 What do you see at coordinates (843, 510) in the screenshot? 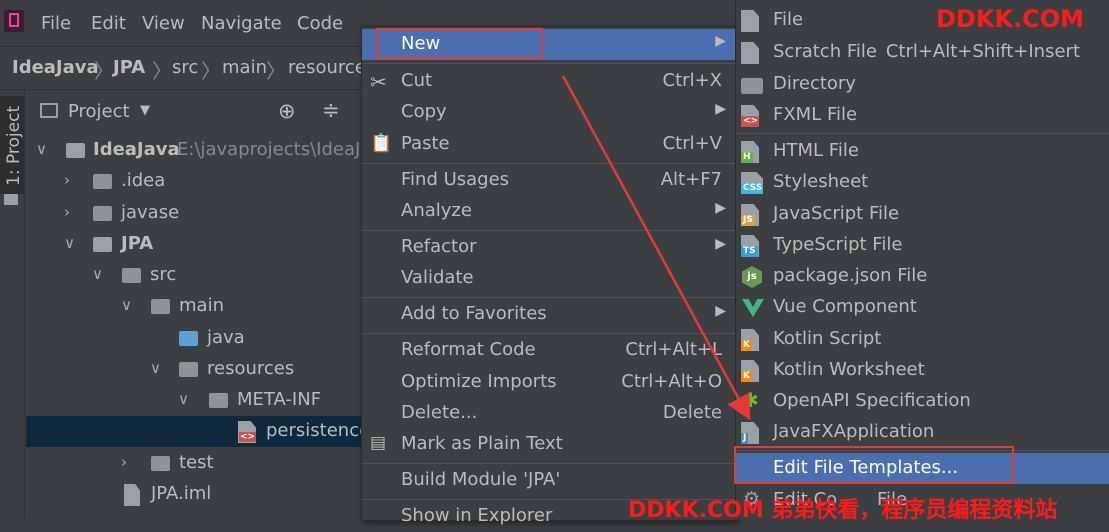
I see `watermark-bottom: DDKK.COM 弟弟快看，程序员编程资料站` at bounding box center [843, 510].